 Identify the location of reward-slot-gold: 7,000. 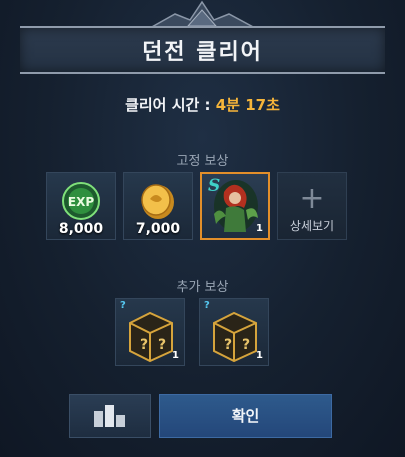
(158, 206).